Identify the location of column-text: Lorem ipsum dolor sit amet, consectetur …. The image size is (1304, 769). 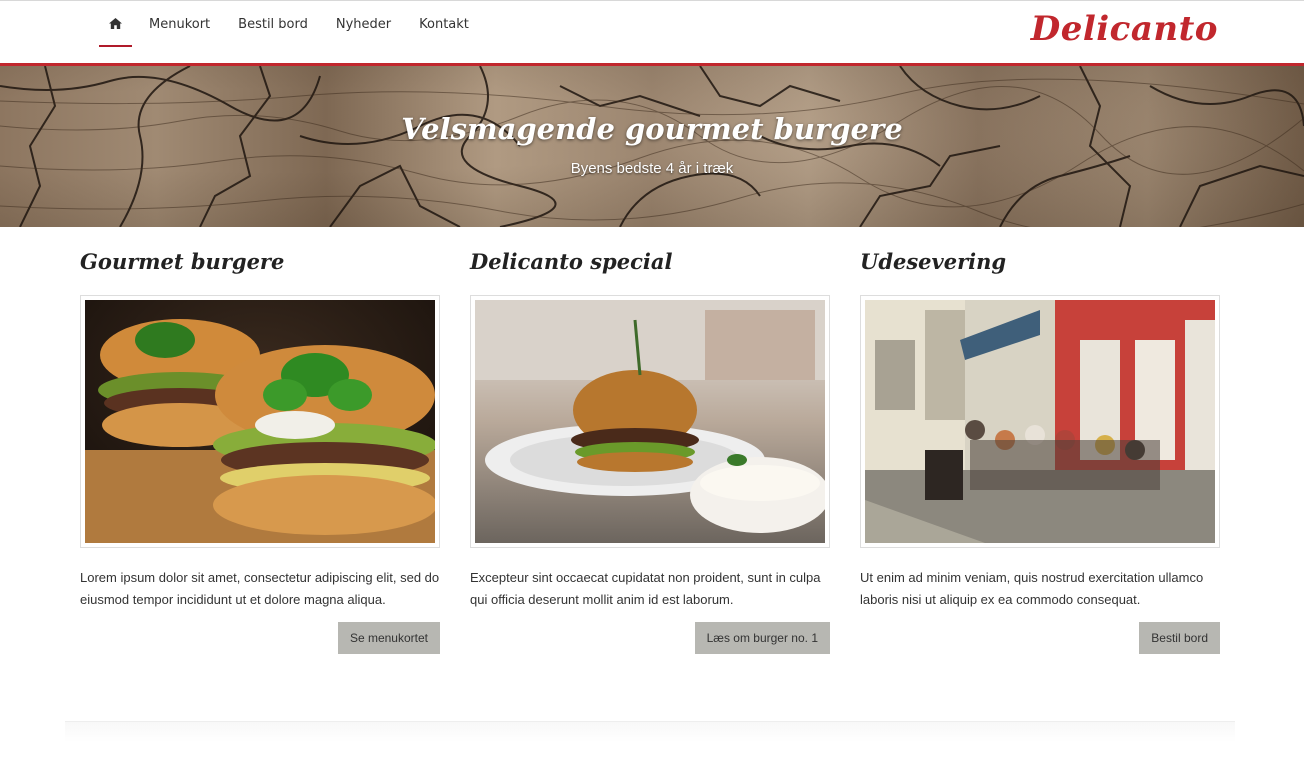
(260, 588).